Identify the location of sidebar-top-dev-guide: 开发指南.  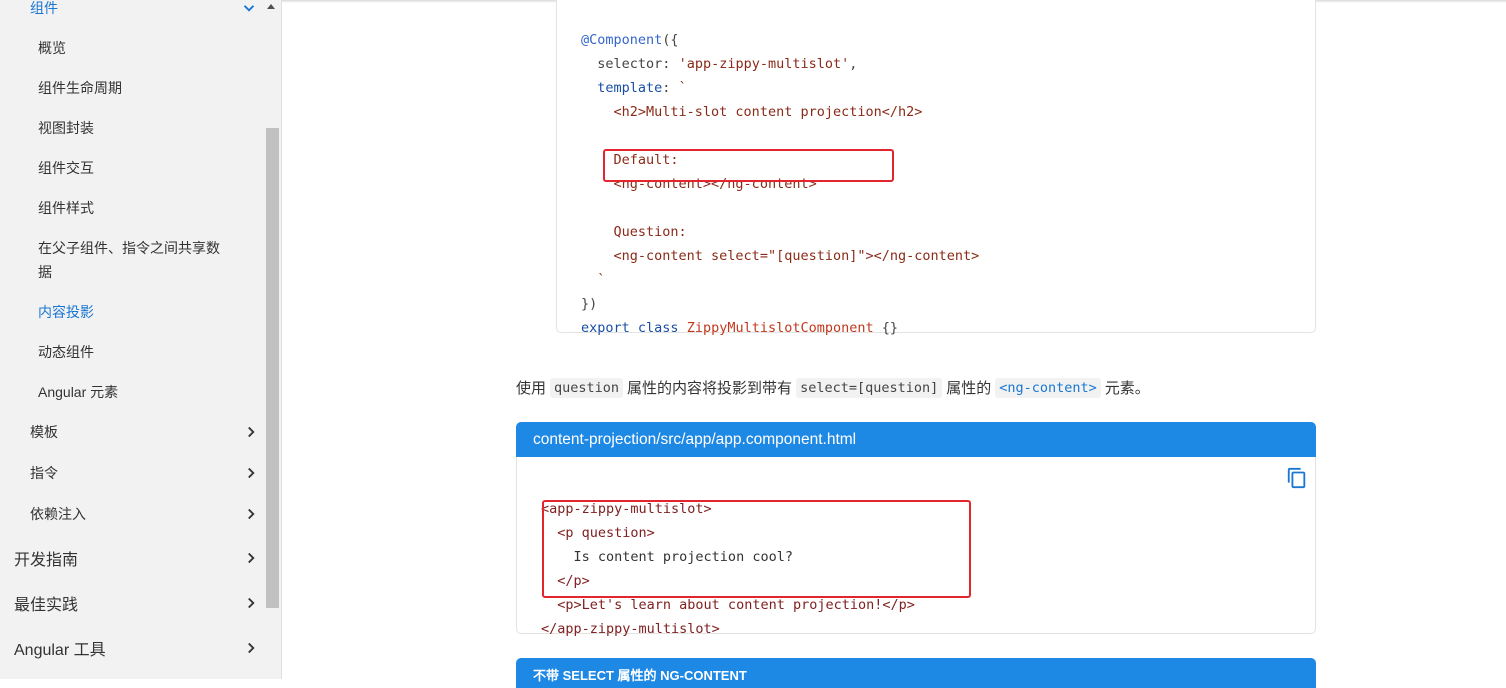
(137, 558).